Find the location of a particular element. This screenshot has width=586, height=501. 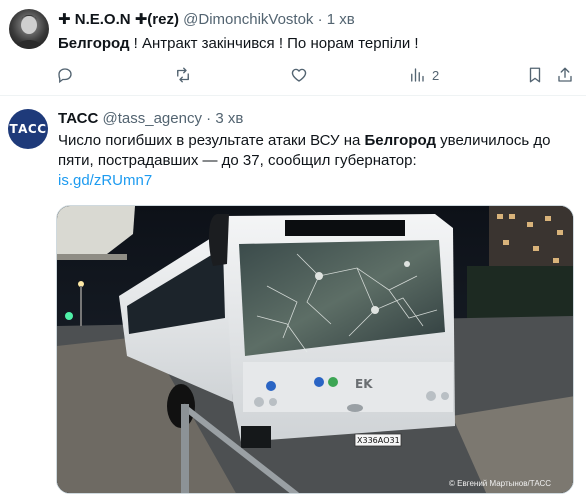

tweet-link: is.gd/zRUmn7 is located at coordinates (105, 180).